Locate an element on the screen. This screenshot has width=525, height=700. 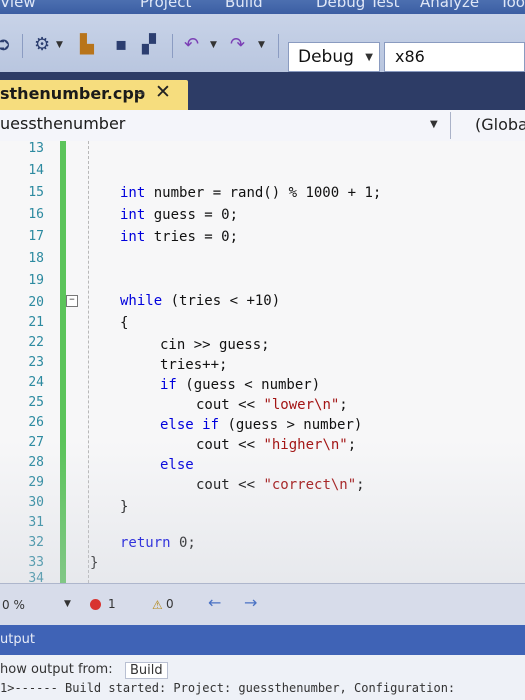
new-project-icon: ⚙ is located at coordinates (42, 45).